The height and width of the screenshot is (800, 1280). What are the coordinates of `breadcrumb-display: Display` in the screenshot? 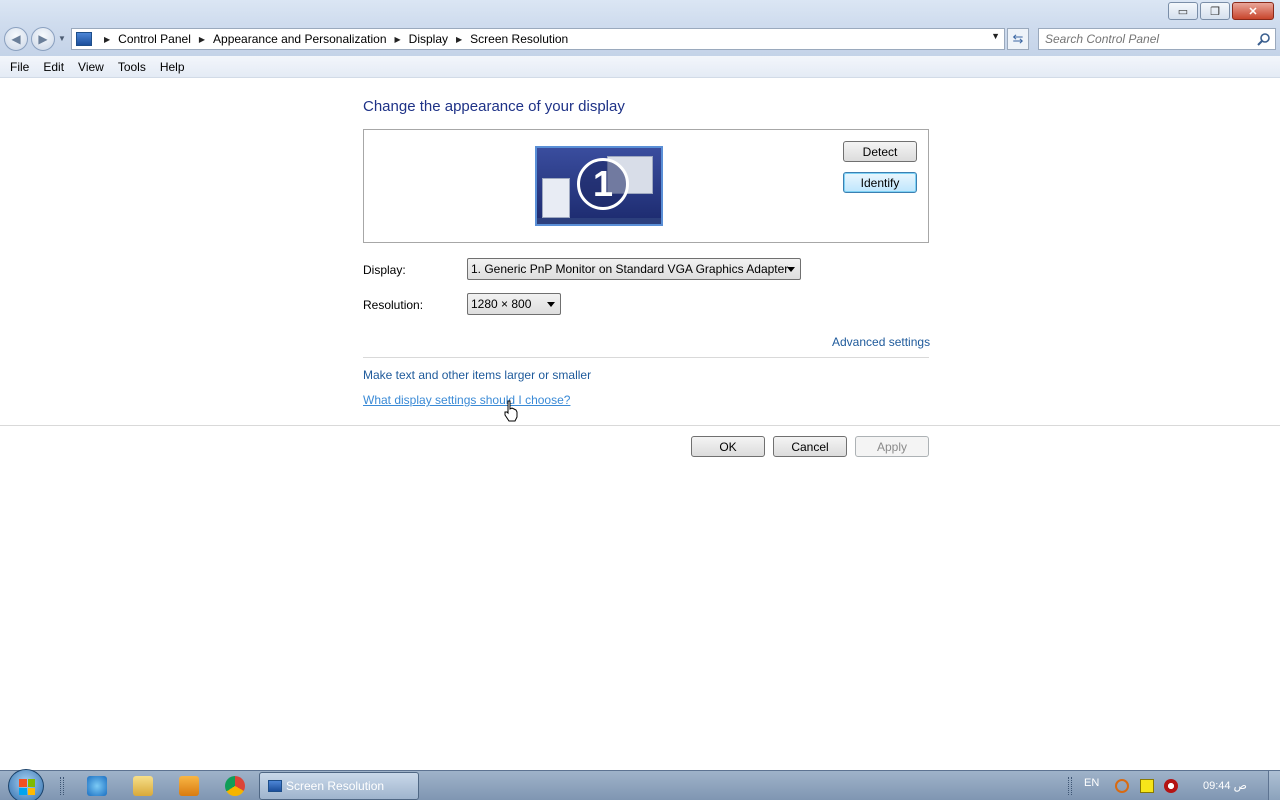 It's located at (428, 39).